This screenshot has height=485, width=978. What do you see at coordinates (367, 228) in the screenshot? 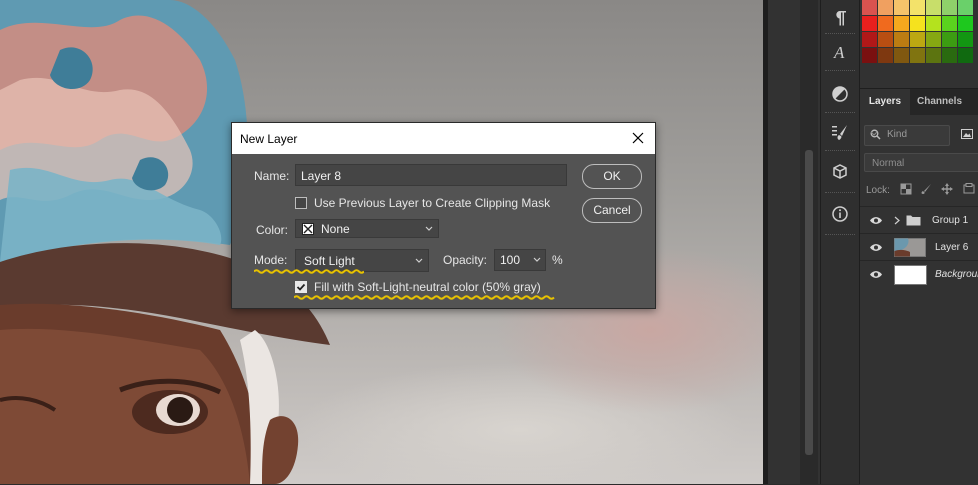
I see `color-select: None` at bounding box center [367, 228].